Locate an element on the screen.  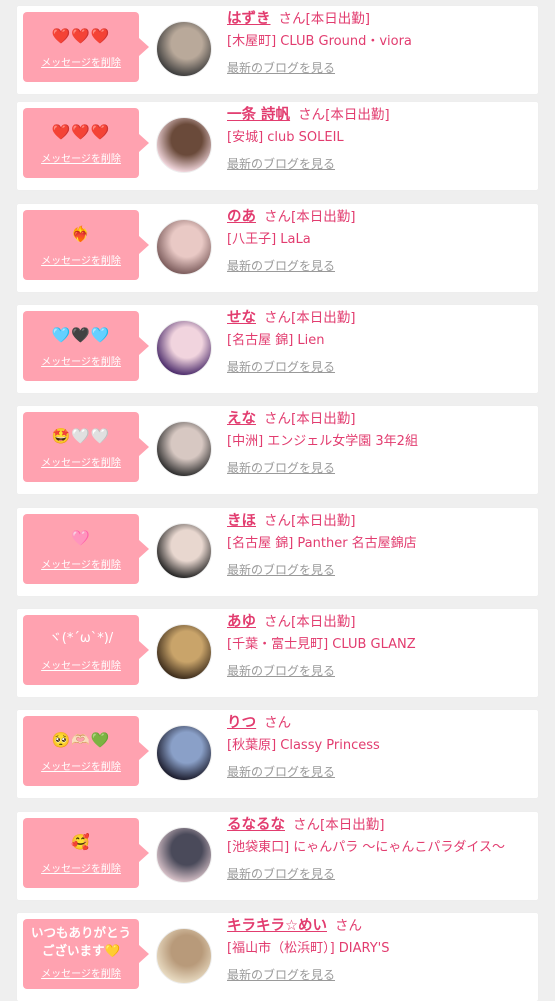
cast-name-link: のあ is located at coordinates (241, 217).